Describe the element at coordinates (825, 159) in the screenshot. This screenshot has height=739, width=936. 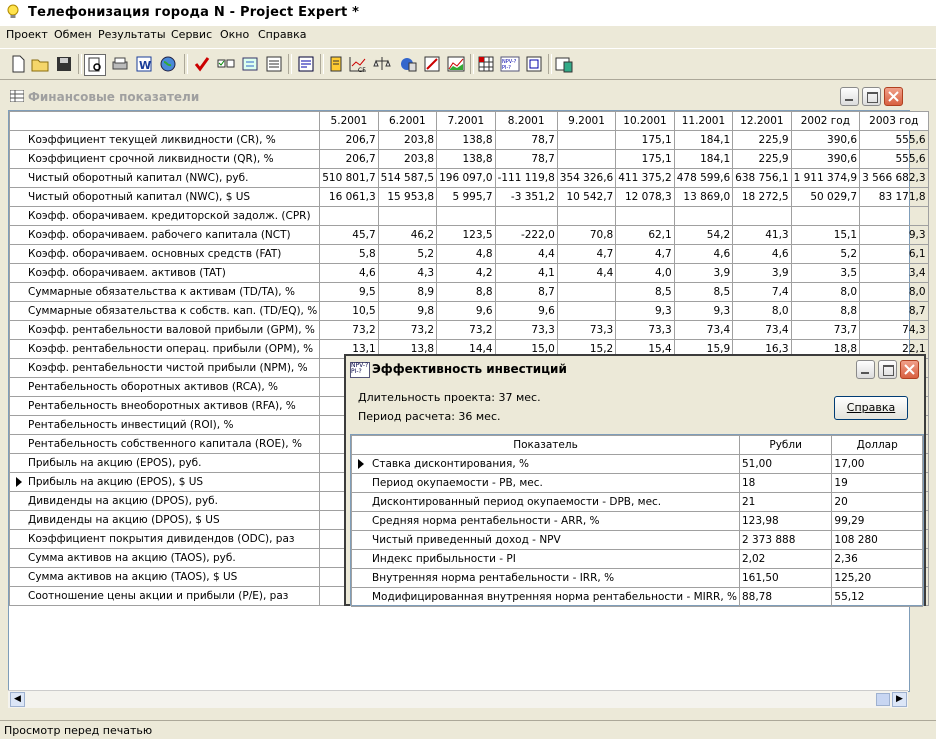
I see `table-cell: 390,6` at that location.